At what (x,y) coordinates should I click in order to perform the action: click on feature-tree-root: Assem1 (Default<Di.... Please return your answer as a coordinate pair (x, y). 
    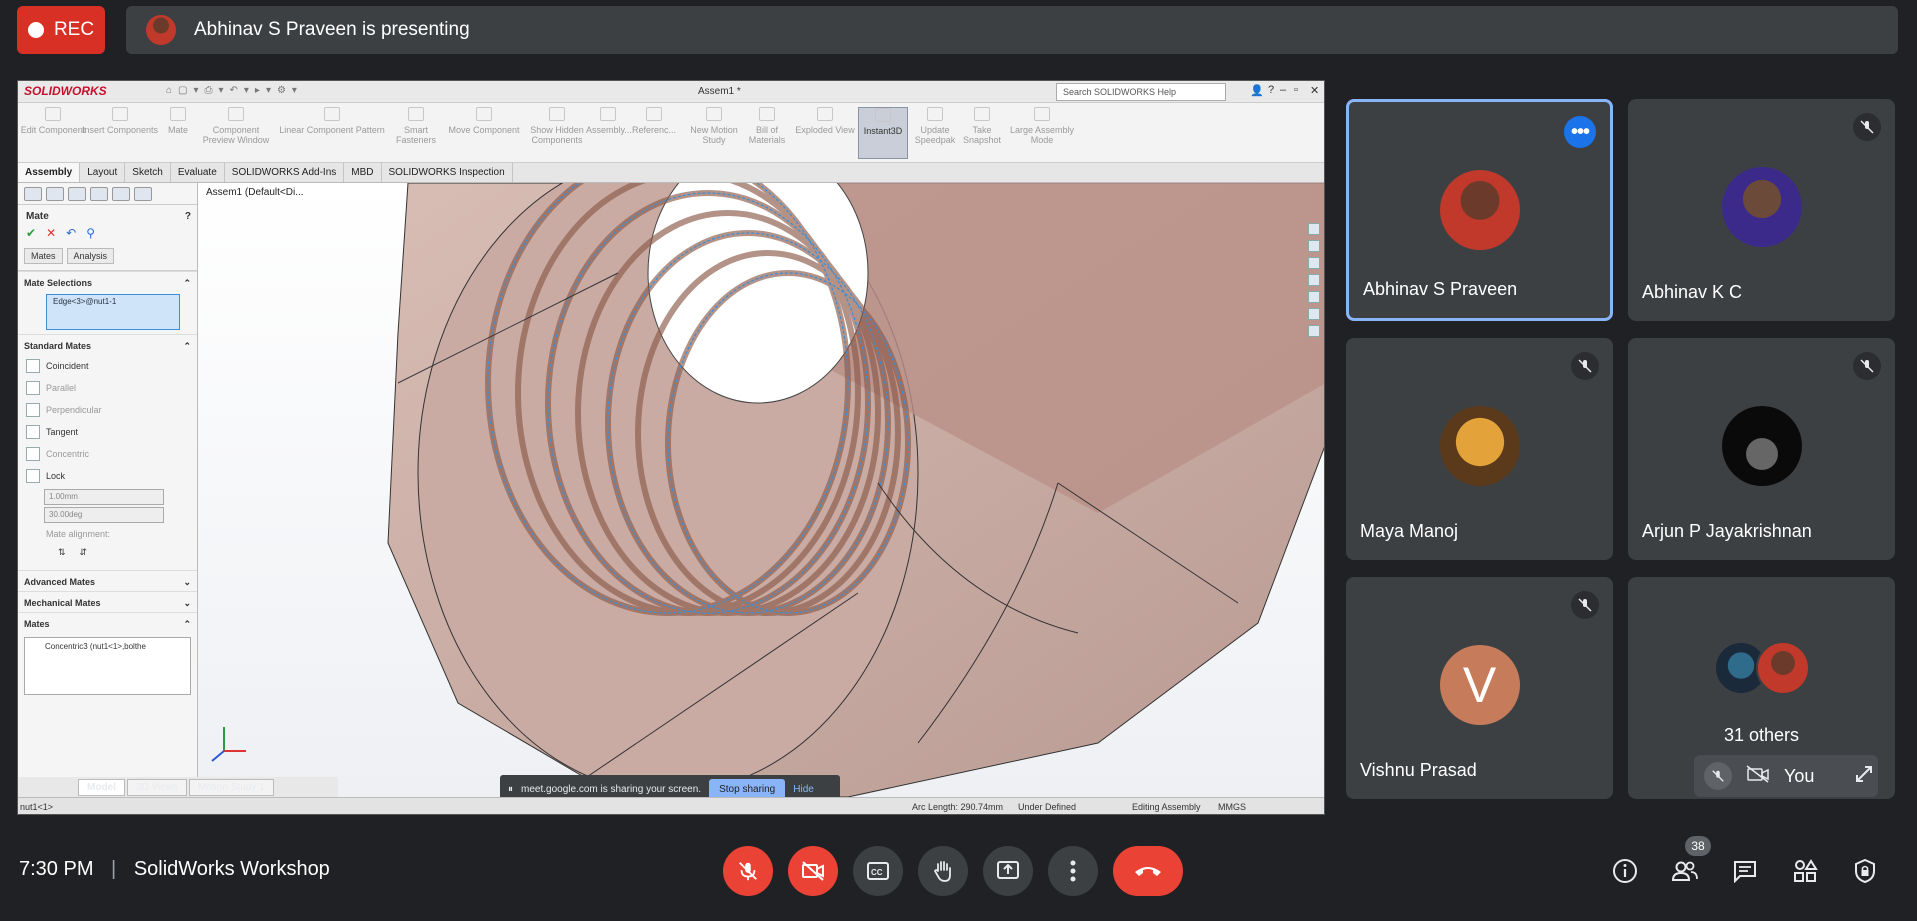
    Looking at the image, I should click on (255, 192).